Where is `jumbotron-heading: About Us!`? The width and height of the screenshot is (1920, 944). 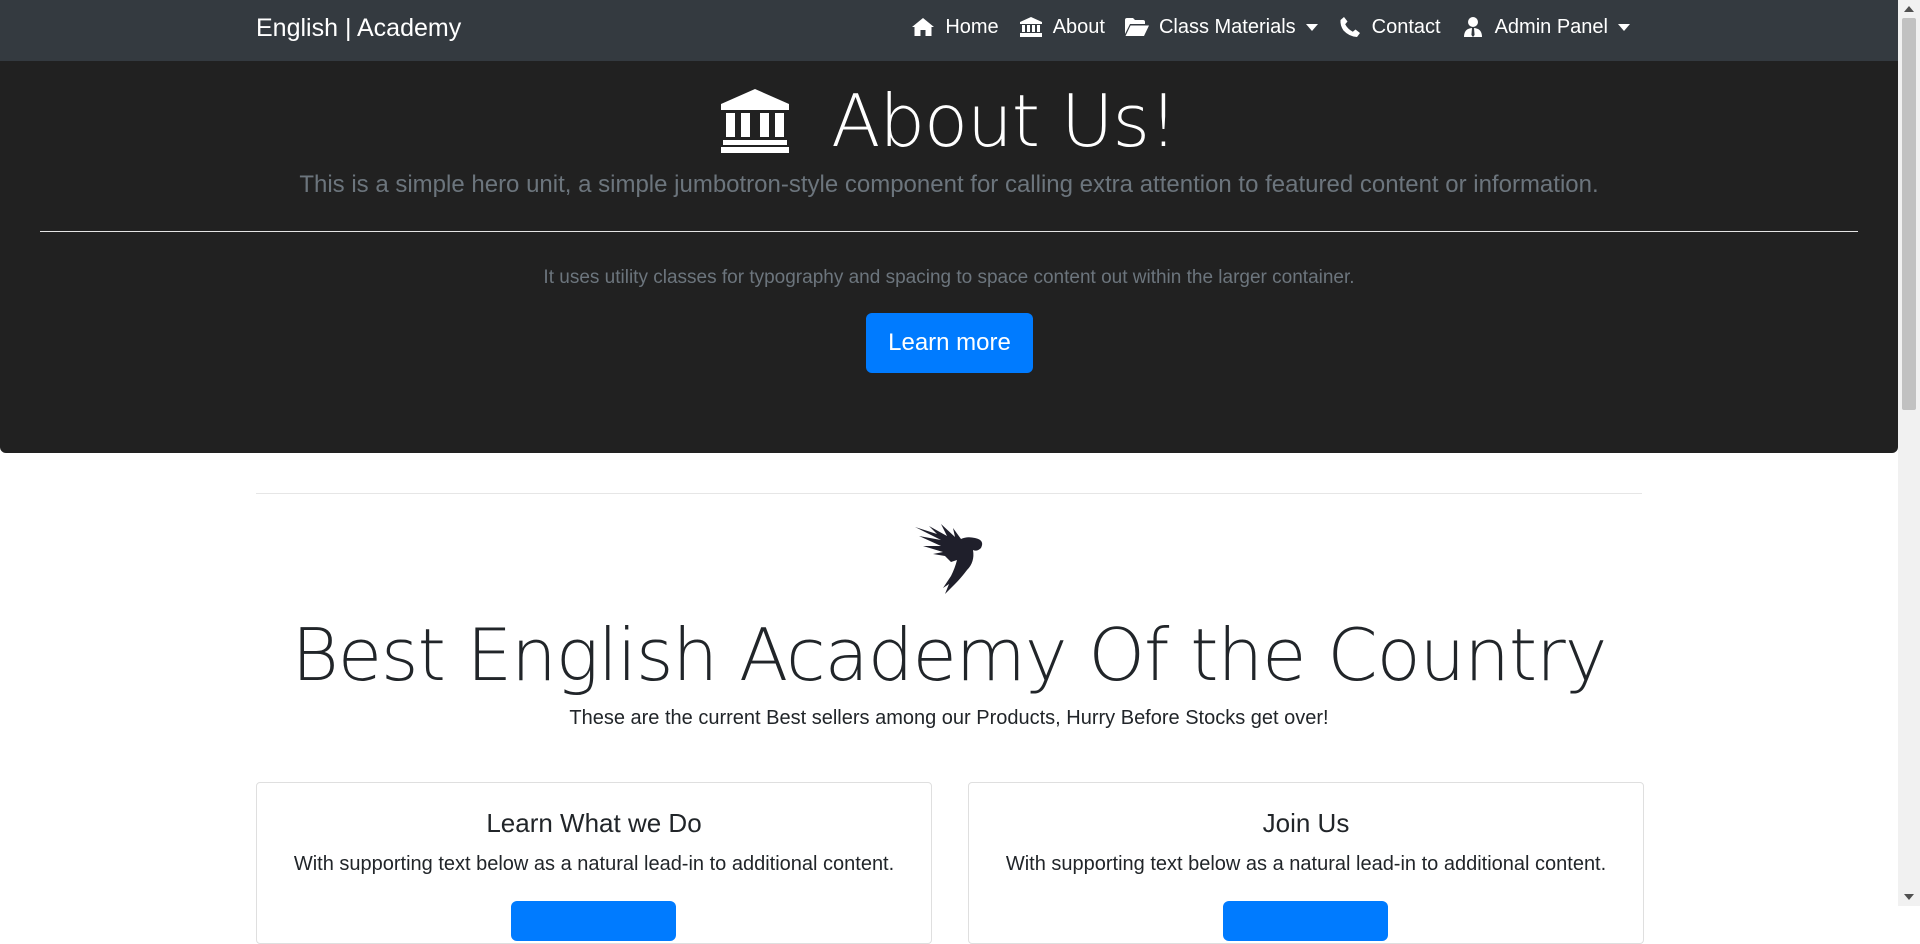
jumbotron-heading: About Us! is located at coordinates (949, 121).